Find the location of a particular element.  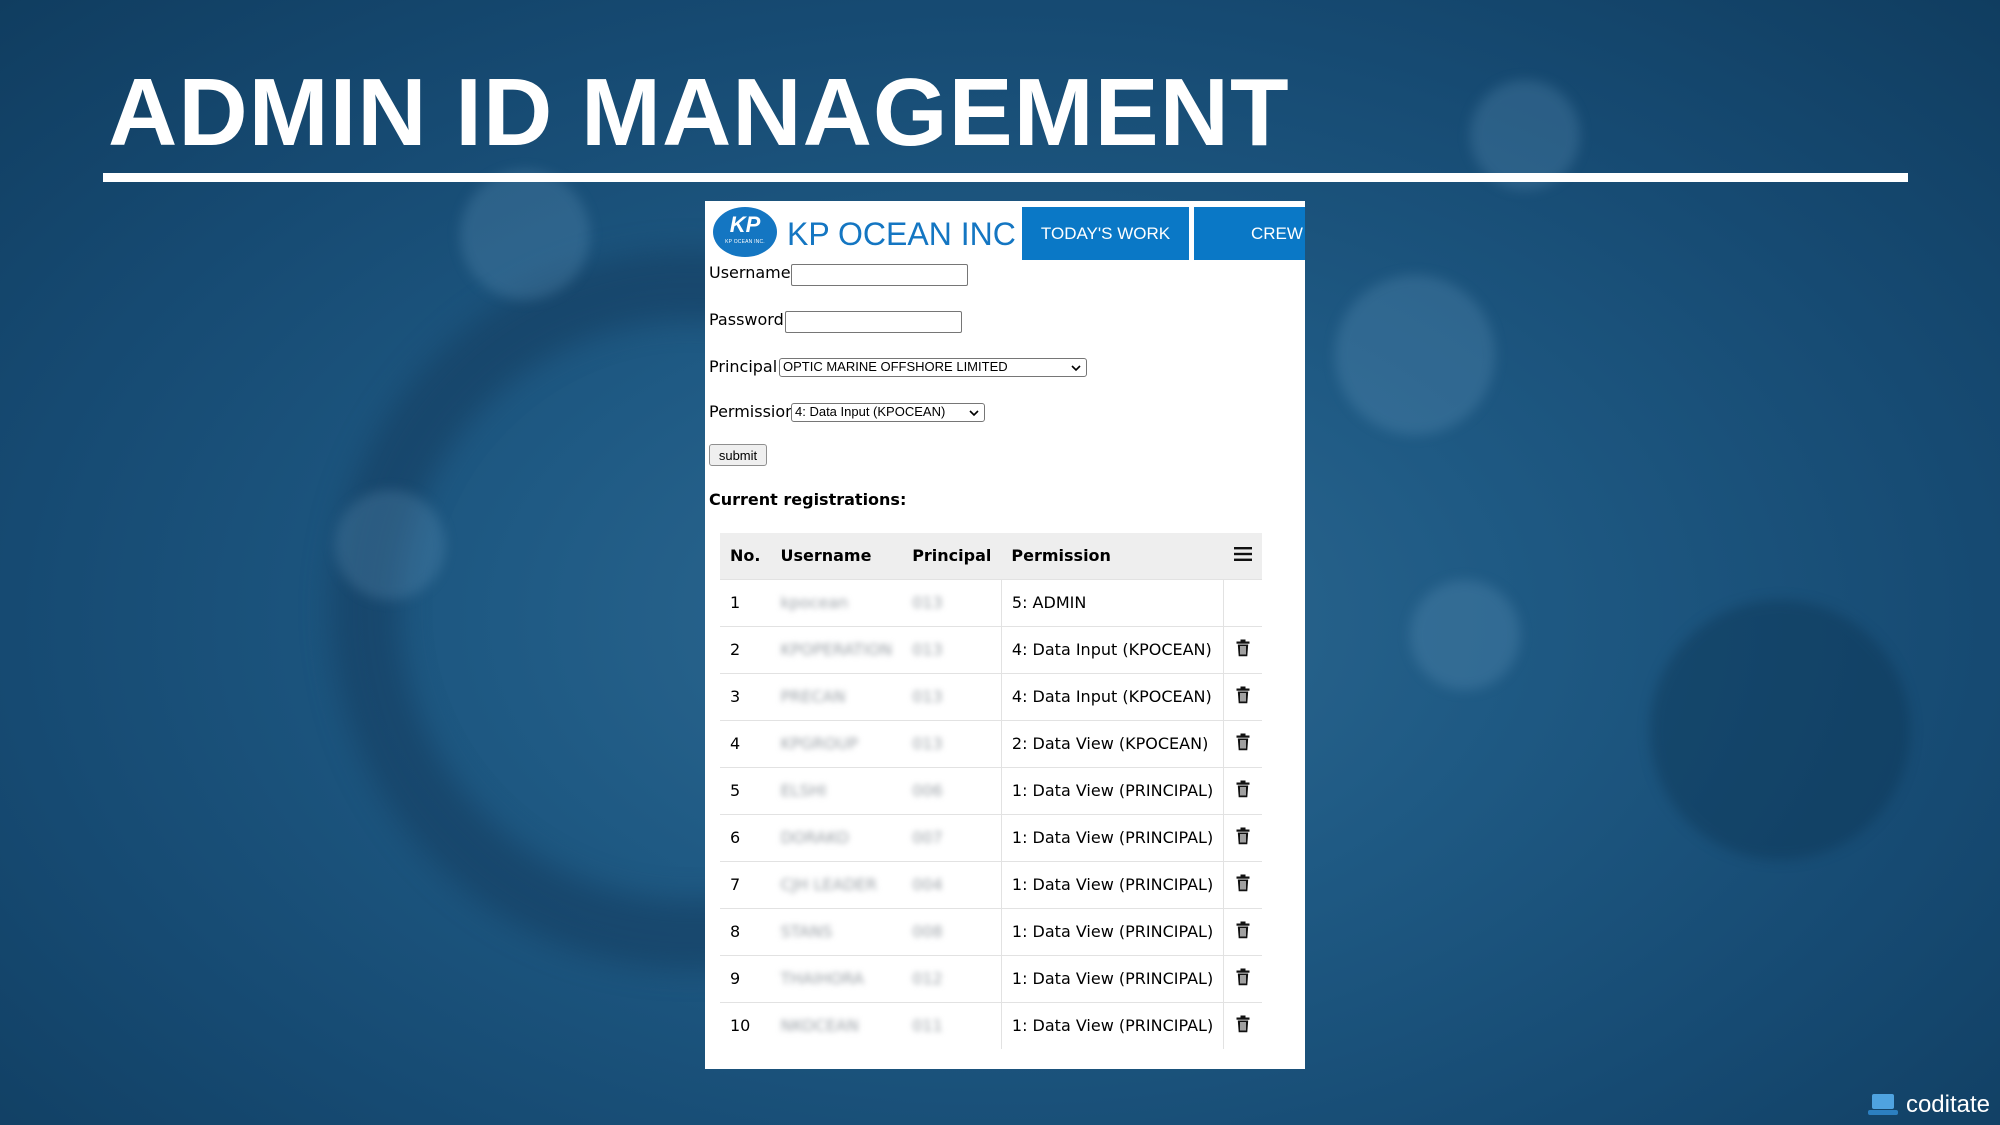

column-header-no: No. is located at coordinates (745, 556).